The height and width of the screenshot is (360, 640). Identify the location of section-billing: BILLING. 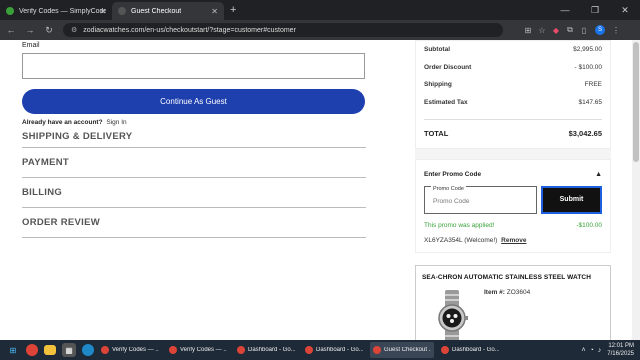
(194, 193).